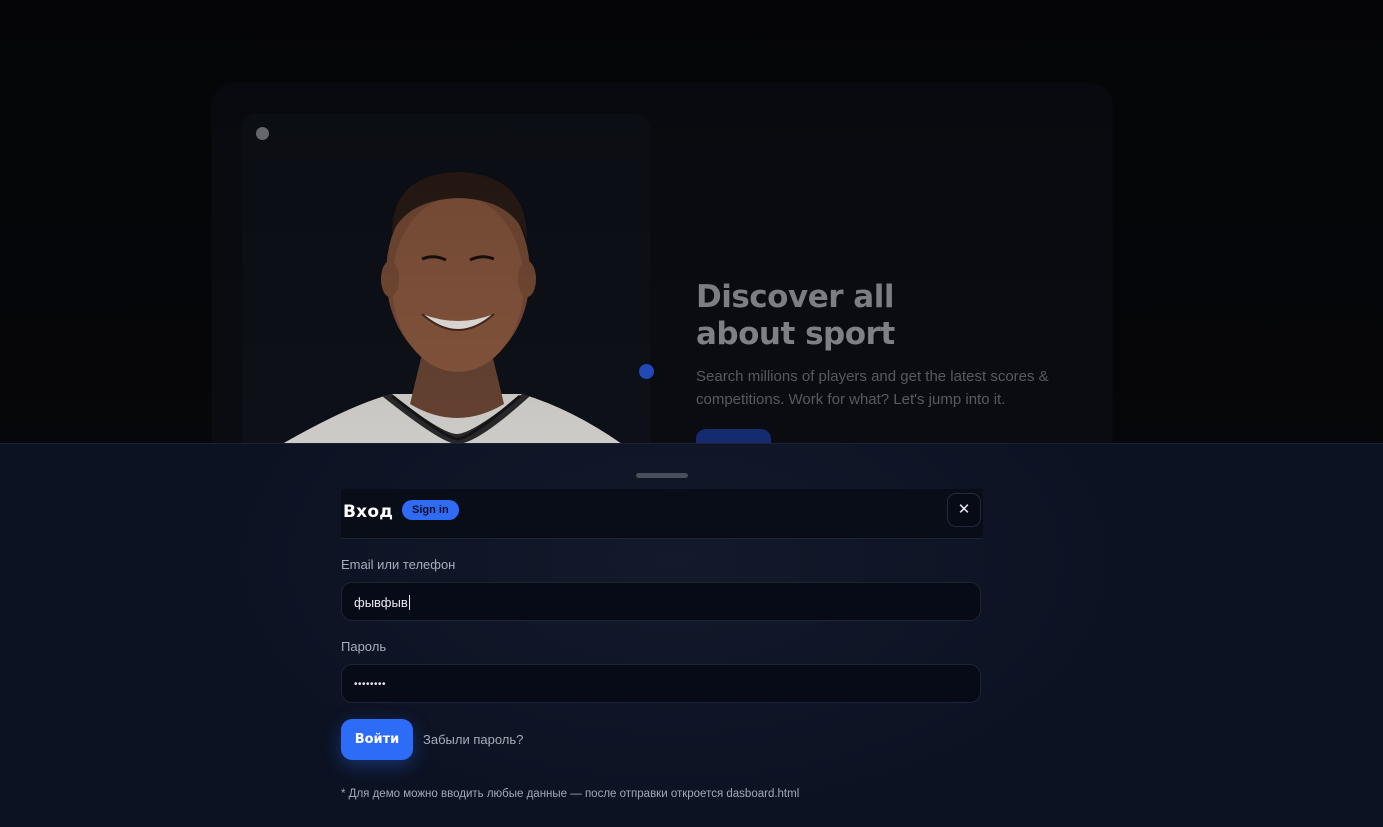 The width and height of the screenshot is (1383, 827). I want to click on drag-handle, so click(662, 475).